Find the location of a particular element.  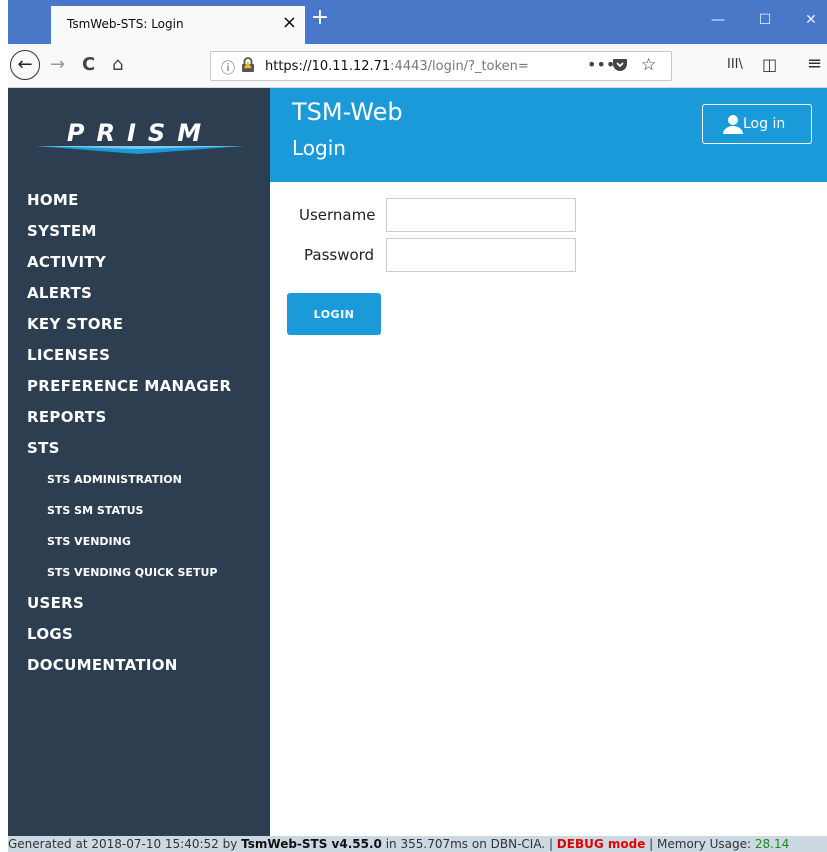

sidebar-toggle-icon: ◫ is located at coordinates (769, 64).